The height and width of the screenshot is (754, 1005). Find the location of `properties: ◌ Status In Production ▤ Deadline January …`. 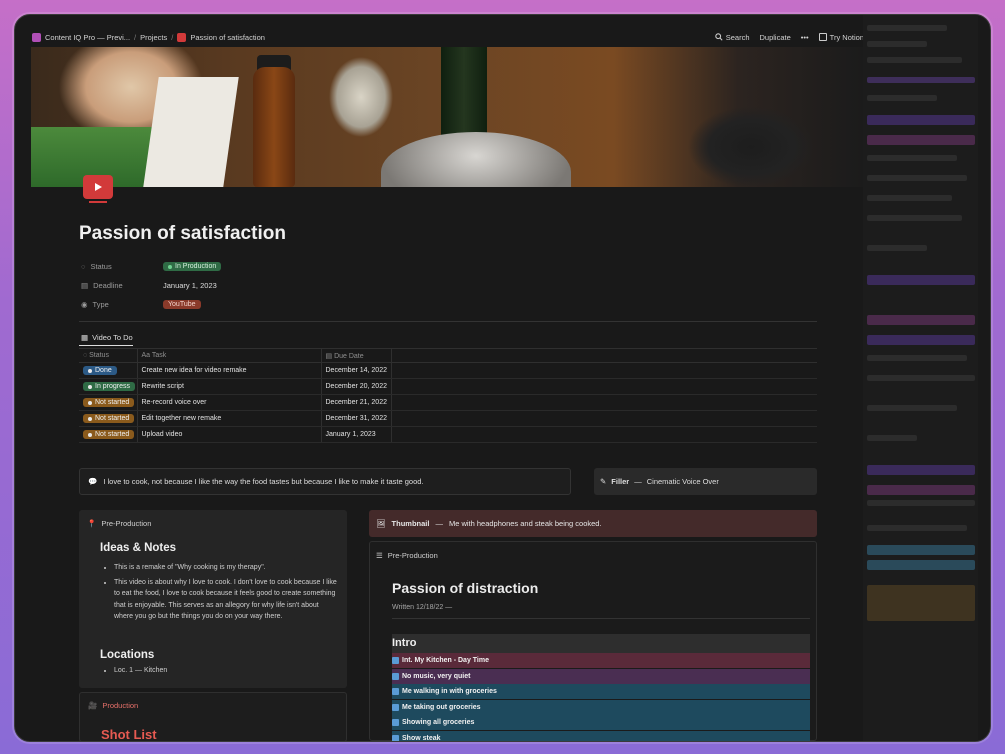

properties: ◌ Status In Production ▤ Deadline January … is located at coordinates (151, 285).